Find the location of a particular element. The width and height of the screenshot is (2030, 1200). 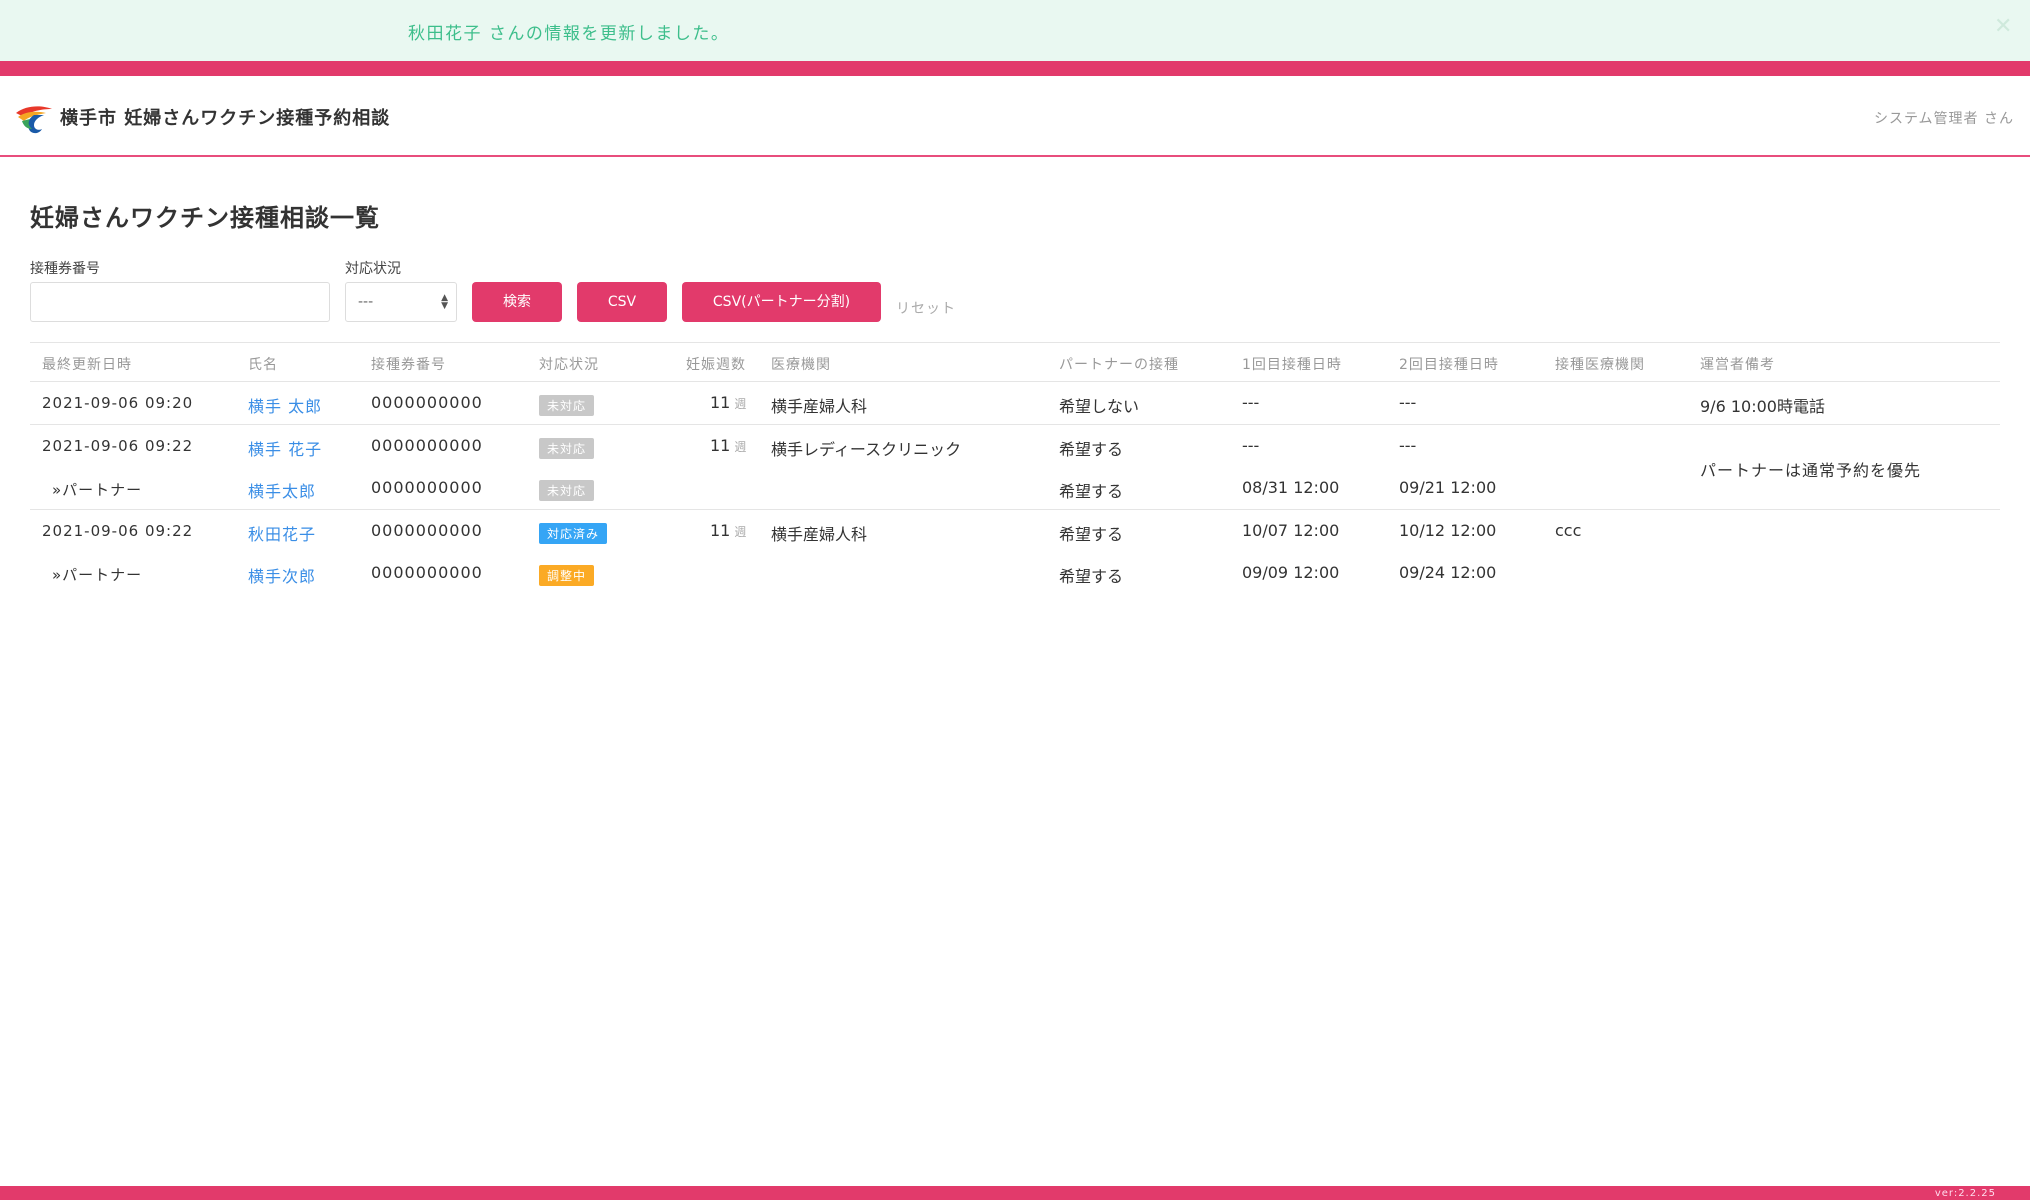

name-link: 秋田花子 is located at coordinates (282, 533).